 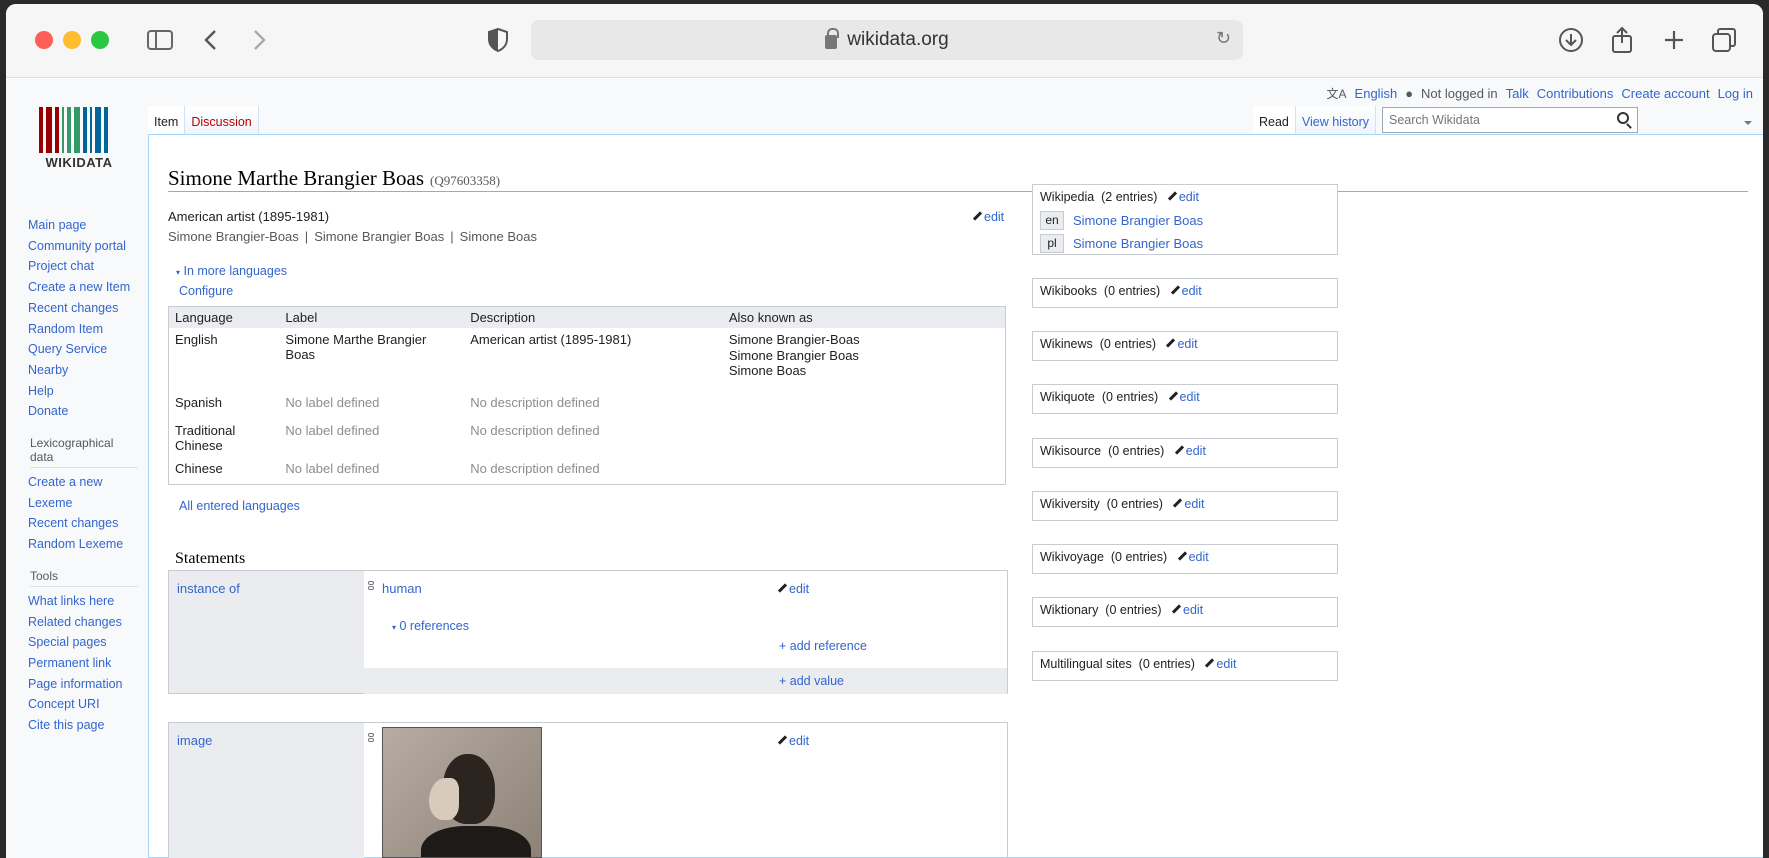 What do you see at coordinates (498, 40) in the screenshot?
I see `privacy-shield-icon` at bounding box center [498, 40].